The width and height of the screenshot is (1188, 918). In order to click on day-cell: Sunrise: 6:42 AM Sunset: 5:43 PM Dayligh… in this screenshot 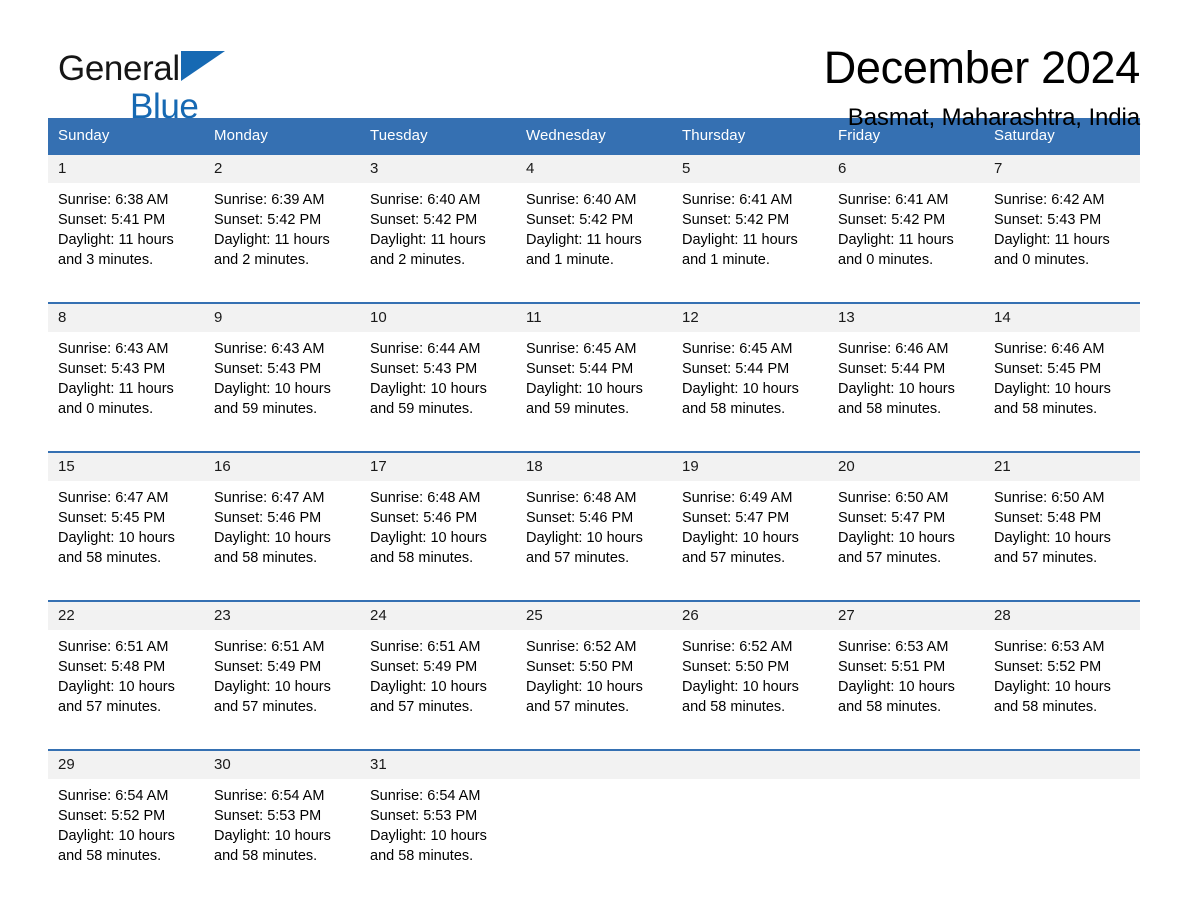, I will do `click(1062, 235)`.